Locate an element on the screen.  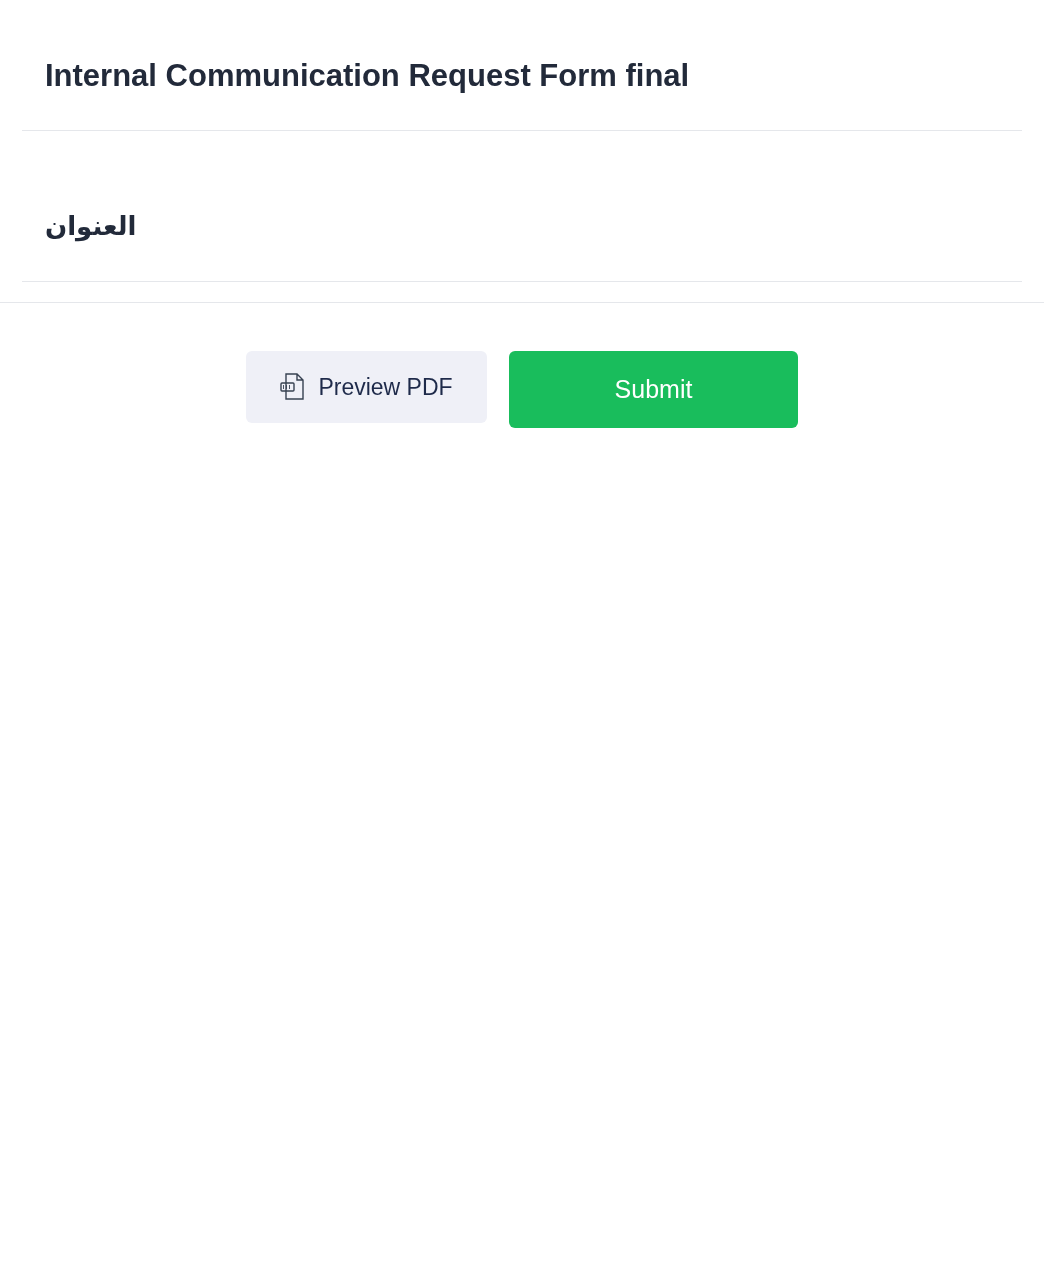
form-title: Internal Communication Request Form final is located at coordinates (368, 76).